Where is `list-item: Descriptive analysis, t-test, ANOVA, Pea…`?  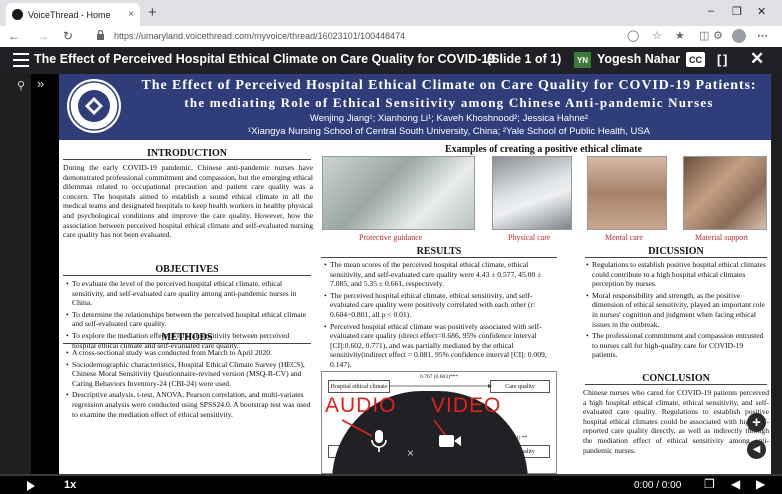
list-item: Descriptive analysis, t-test, ANOVA, Pea… is located at coordinates (188, 404).